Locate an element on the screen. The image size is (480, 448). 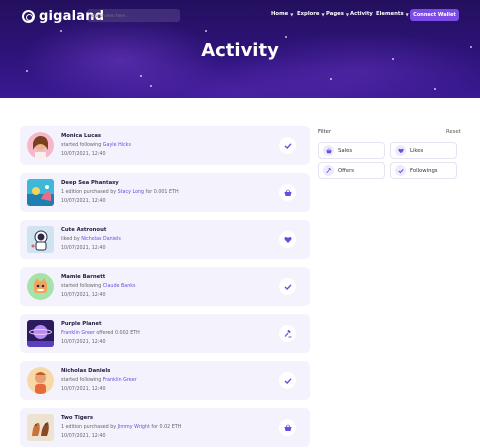
filter-label: Sales is located at coordinates (345, 150).